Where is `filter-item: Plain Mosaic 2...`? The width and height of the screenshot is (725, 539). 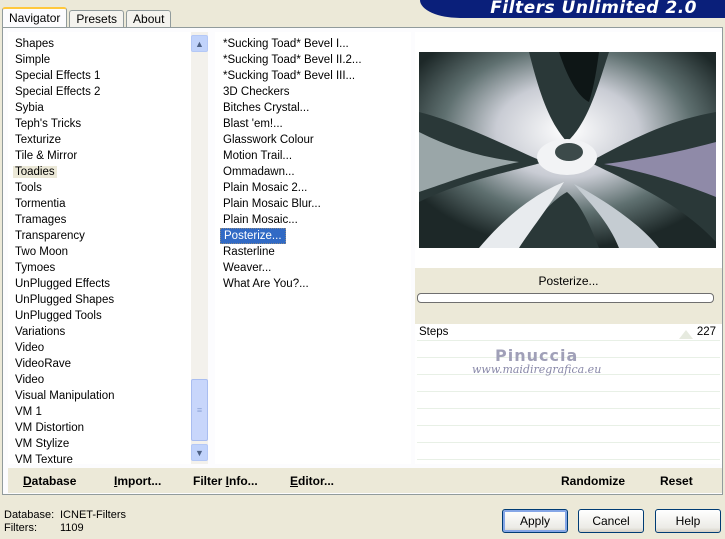 filter-item: Plain Mosaic 2... is located at coordinates (313, 188).